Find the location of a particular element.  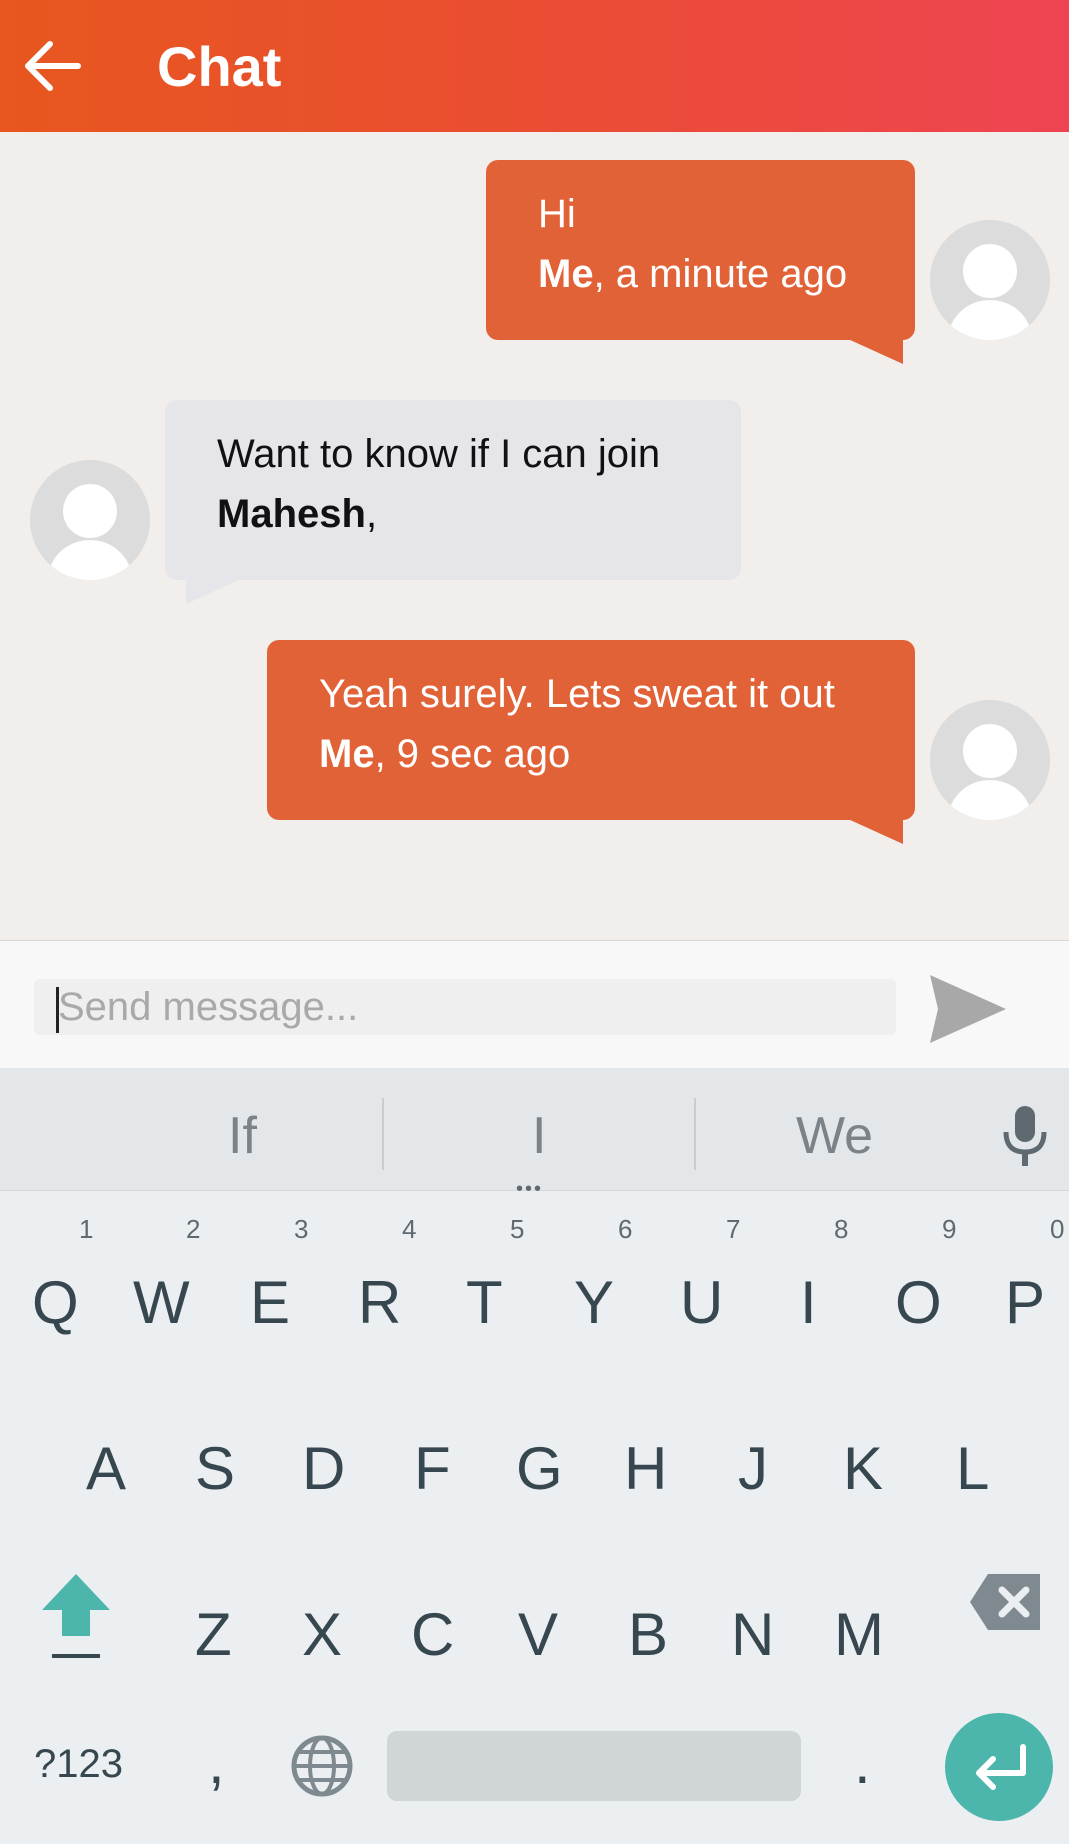

key-j: J is located at coordinates (753, 1468).